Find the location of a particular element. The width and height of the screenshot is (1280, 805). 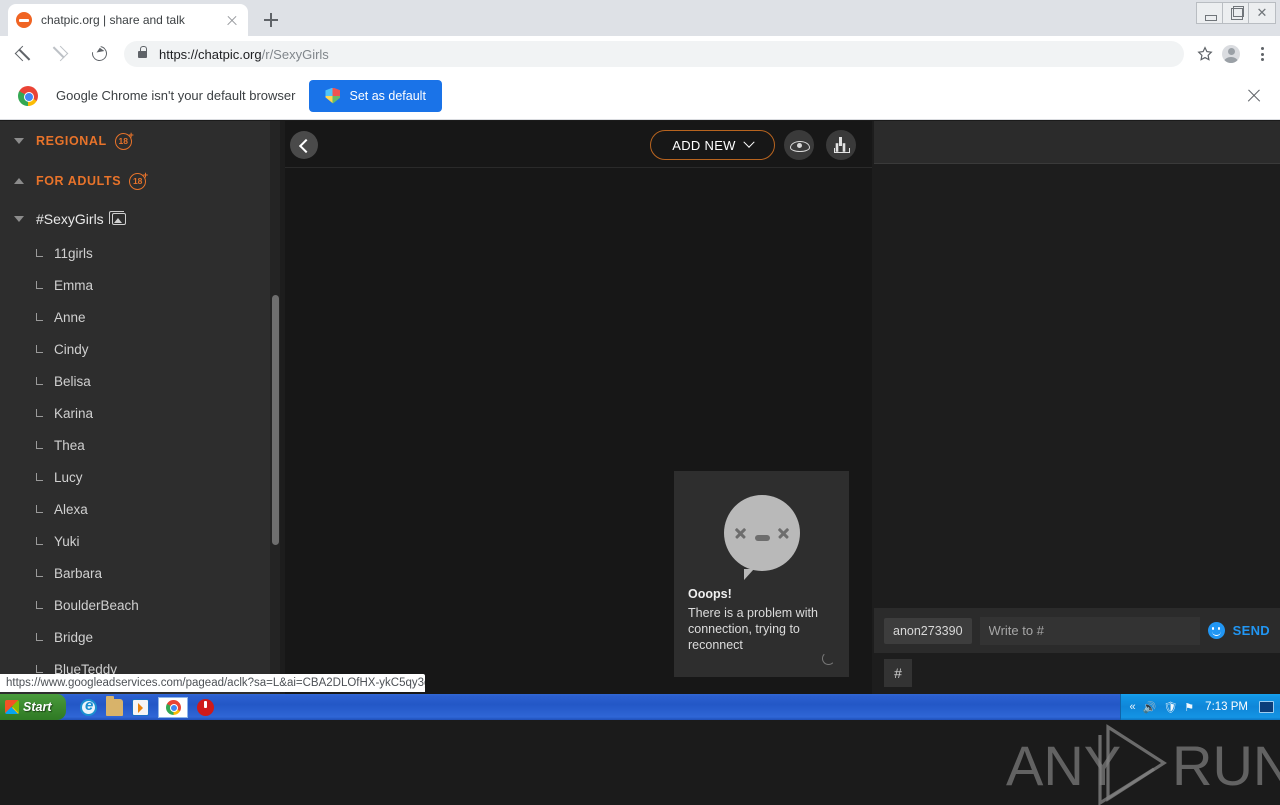

sidebar-scrollbar is located at coordinates (275, 410).